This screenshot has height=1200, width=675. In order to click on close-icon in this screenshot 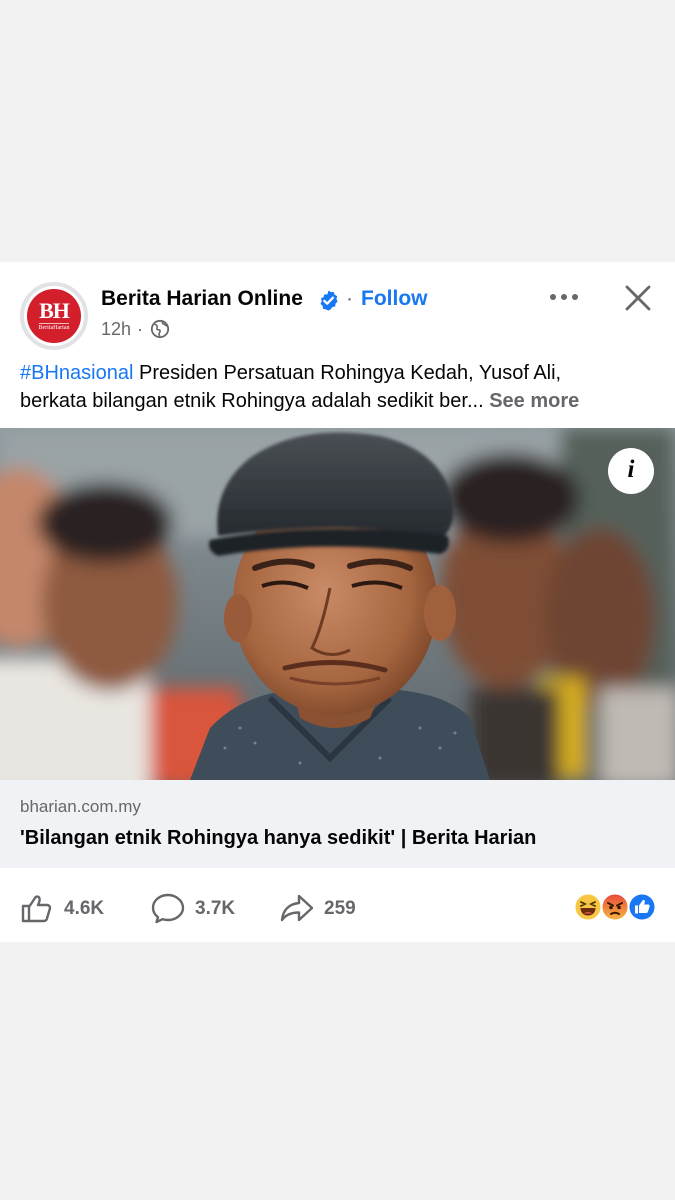, I will do `click(638, 298)`.